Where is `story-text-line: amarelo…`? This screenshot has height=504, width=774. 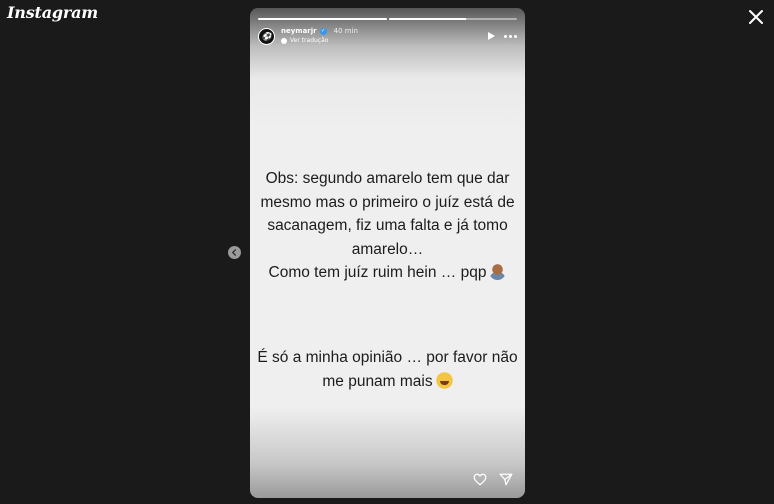 story-text-line: amarelo… is located at coordinates (387, 249).